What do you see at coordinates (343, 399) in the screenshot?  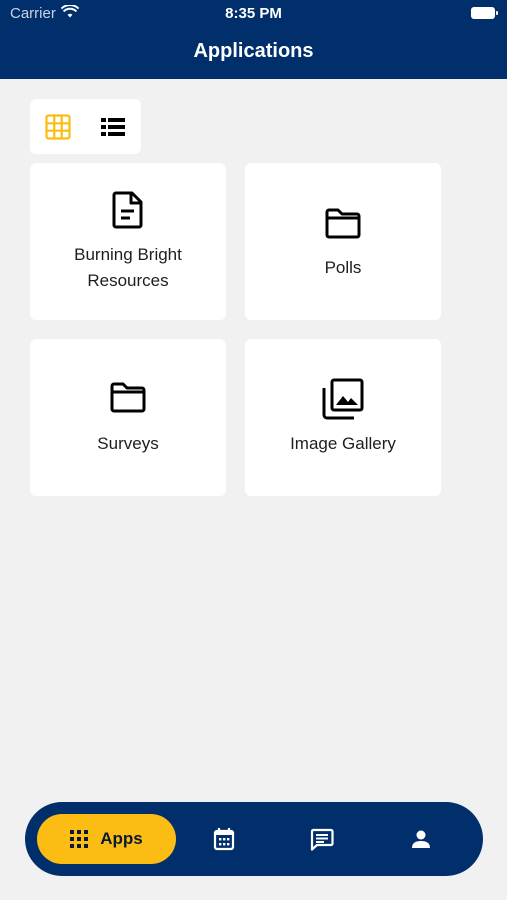 I see `photo-library-icon` at bounding box center [343, 399].